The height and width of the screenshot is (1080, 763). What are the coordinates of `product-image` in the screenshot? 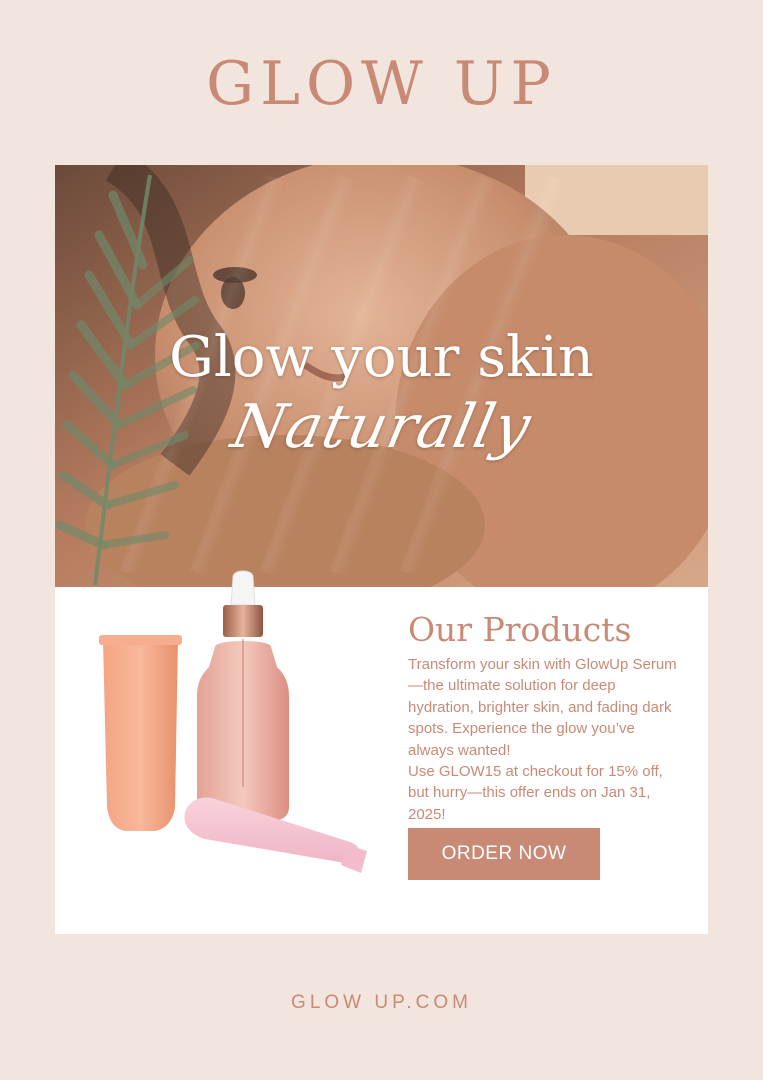 It's located at (235, 727).